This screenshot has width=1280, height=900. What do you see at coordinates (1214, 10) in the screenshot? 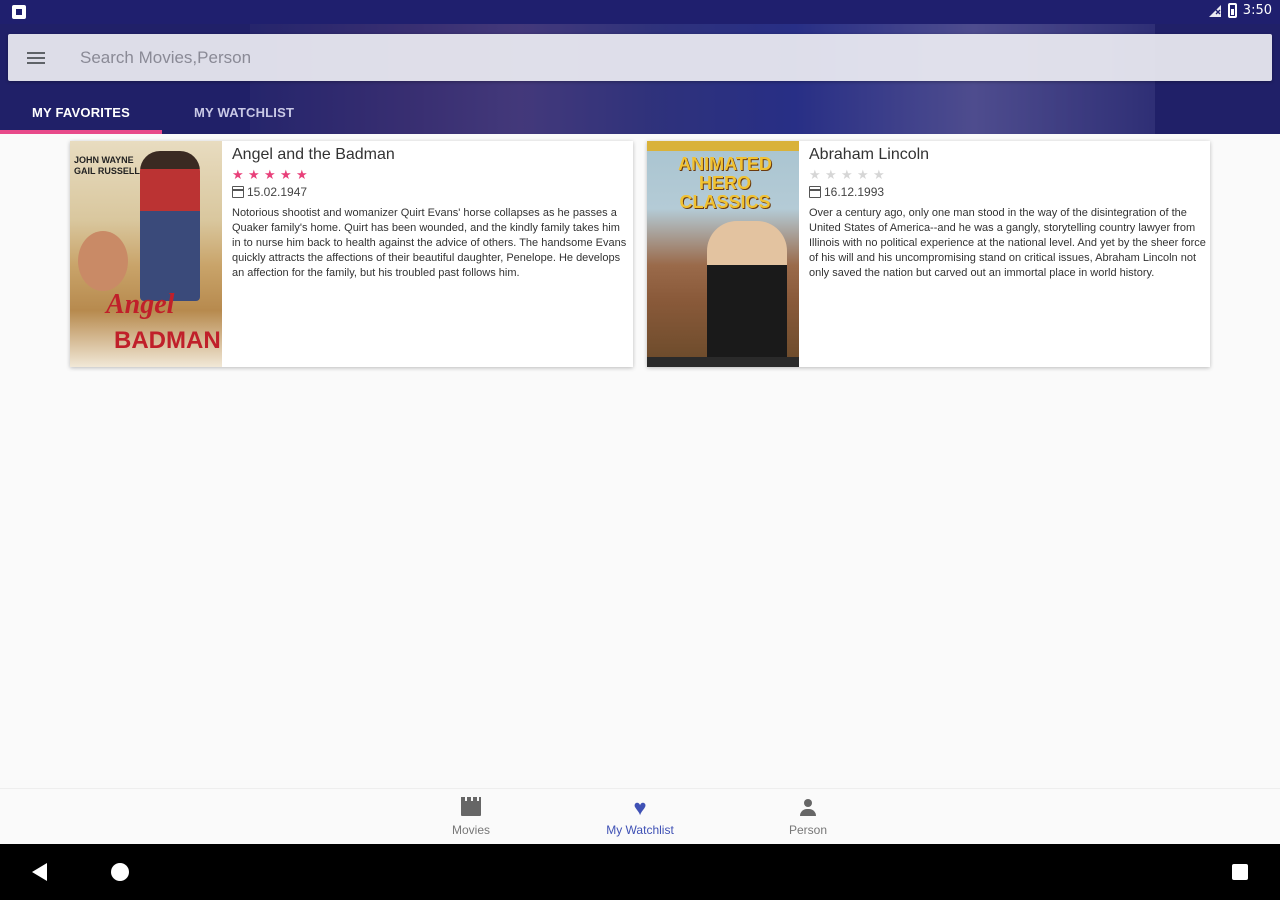
I see `signal-icon` at bounding box center [1214, 10].